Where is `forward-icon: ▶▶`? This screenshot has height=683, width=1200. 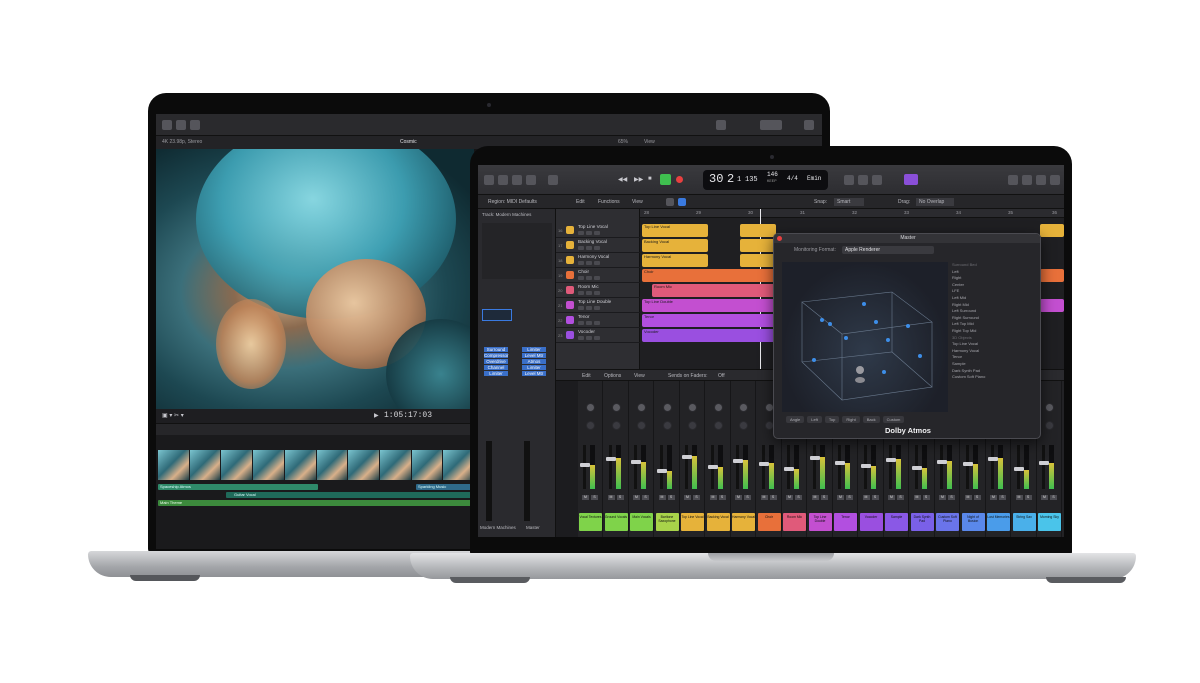
forward-icon: ▶▶ is located at coordinates (638, 179).